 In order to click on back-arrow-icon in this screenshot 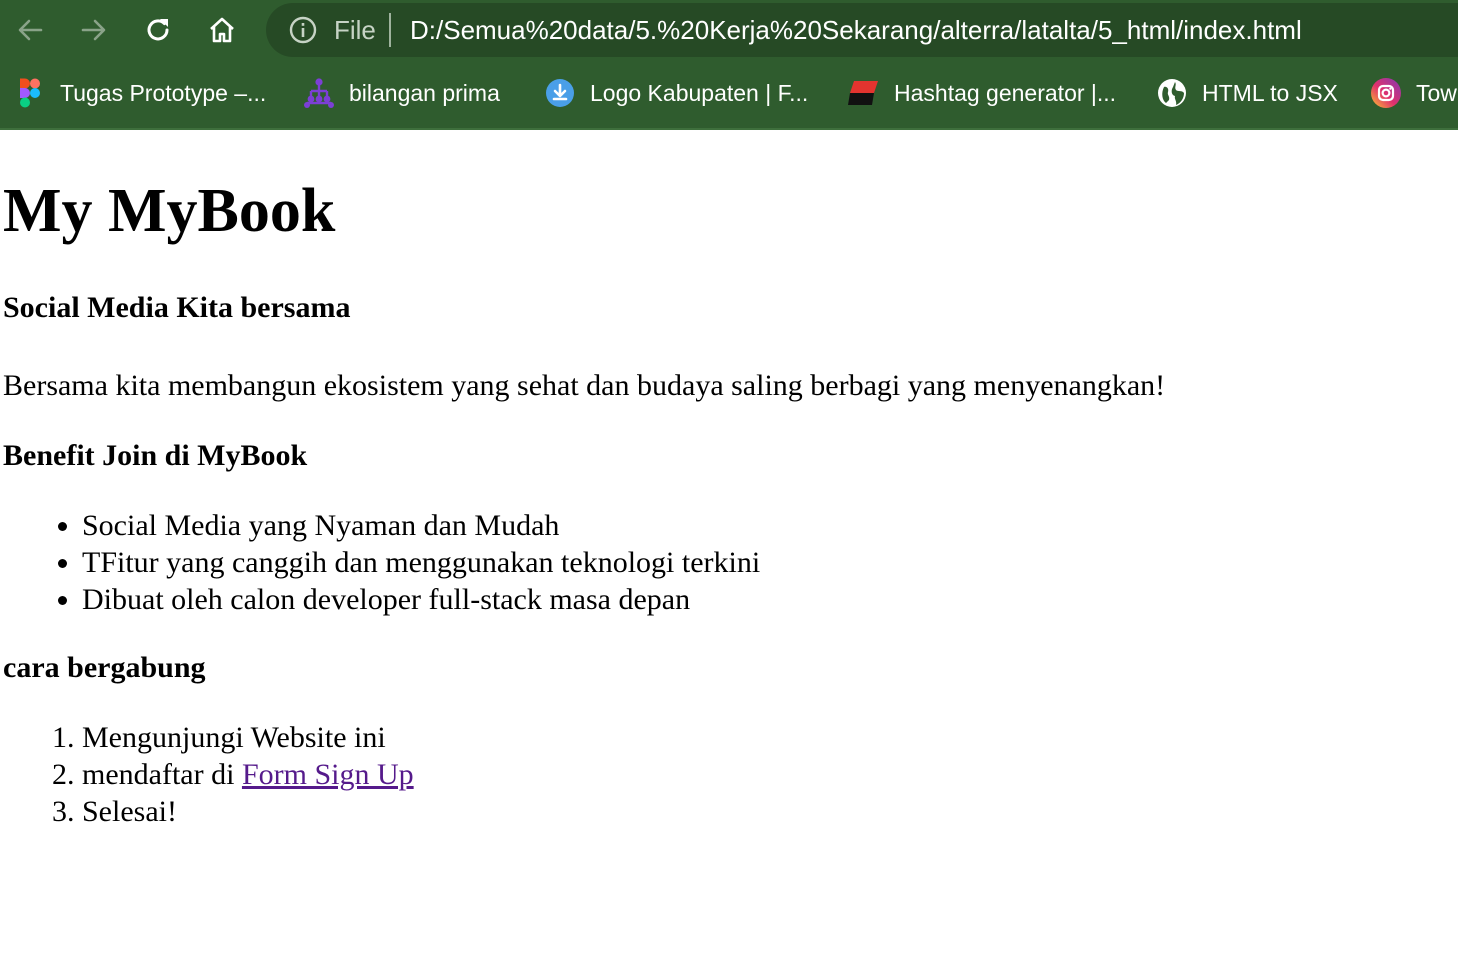, I will do `click(30, 30)`.